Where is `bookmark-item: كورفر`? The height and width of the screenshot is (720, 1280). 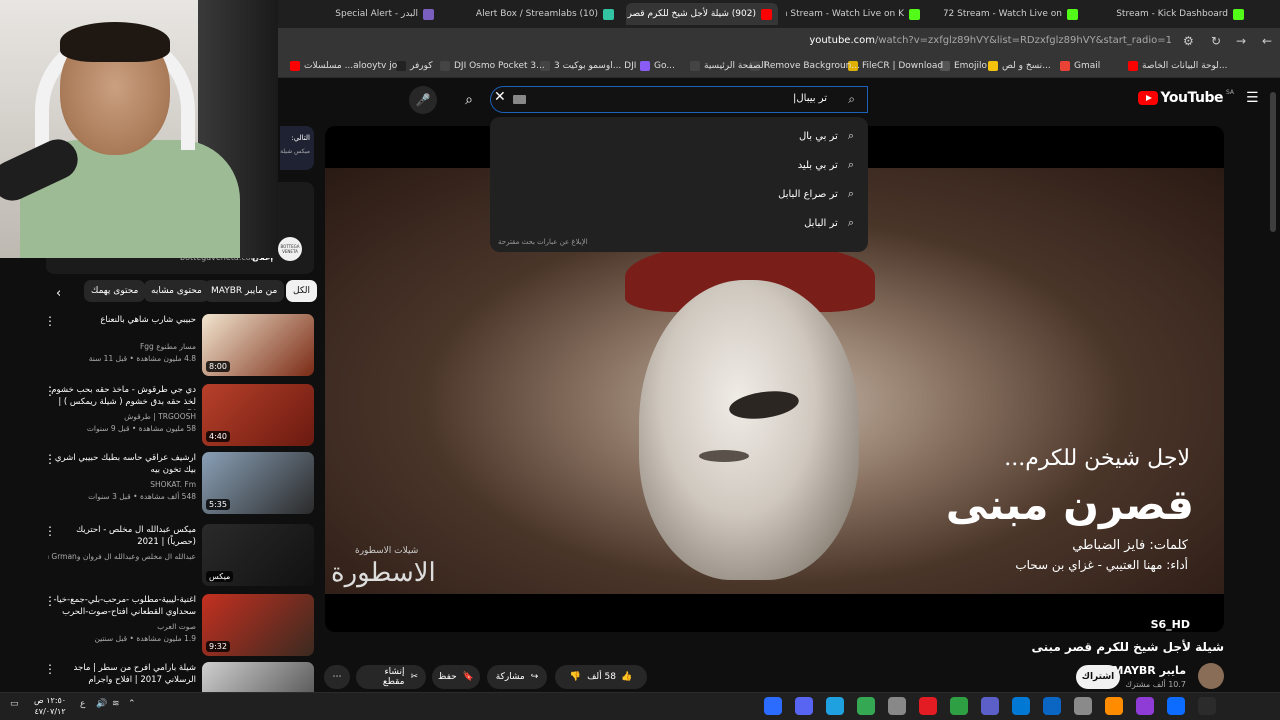
bookmark-item: كورفر is located at coordinates (414, 66).